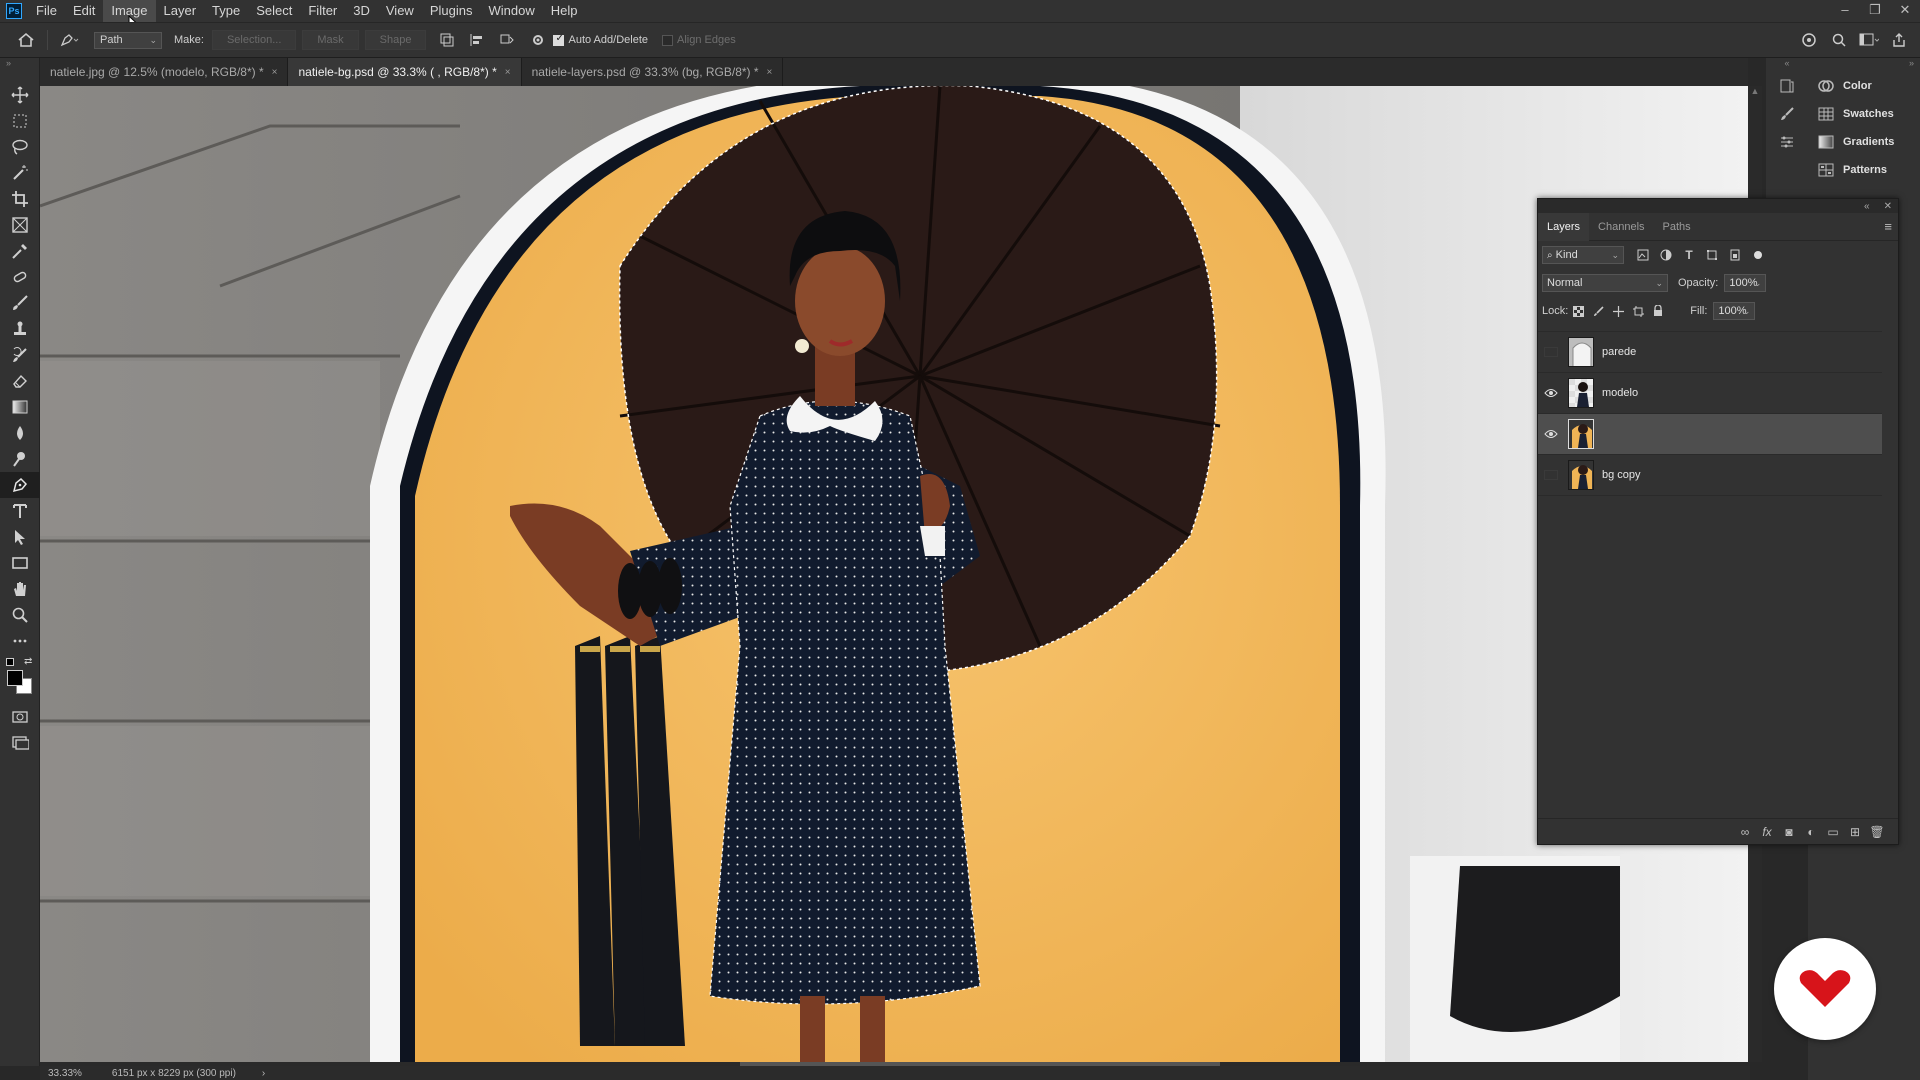 This screenshot has width=1920, height=1080. I want to click on layer-row-parede: parede, so click(1710, 351).